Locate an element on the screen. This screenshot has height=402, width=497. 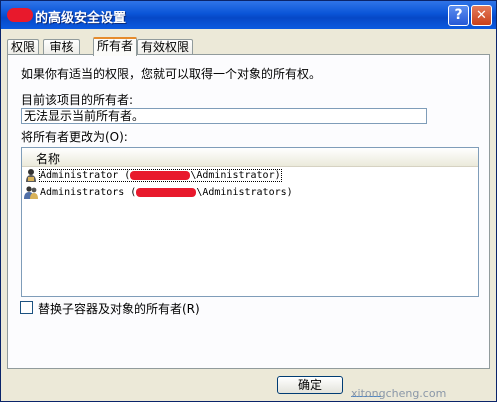
tab-auditing: 审核 is located at coordinates (61, 47).